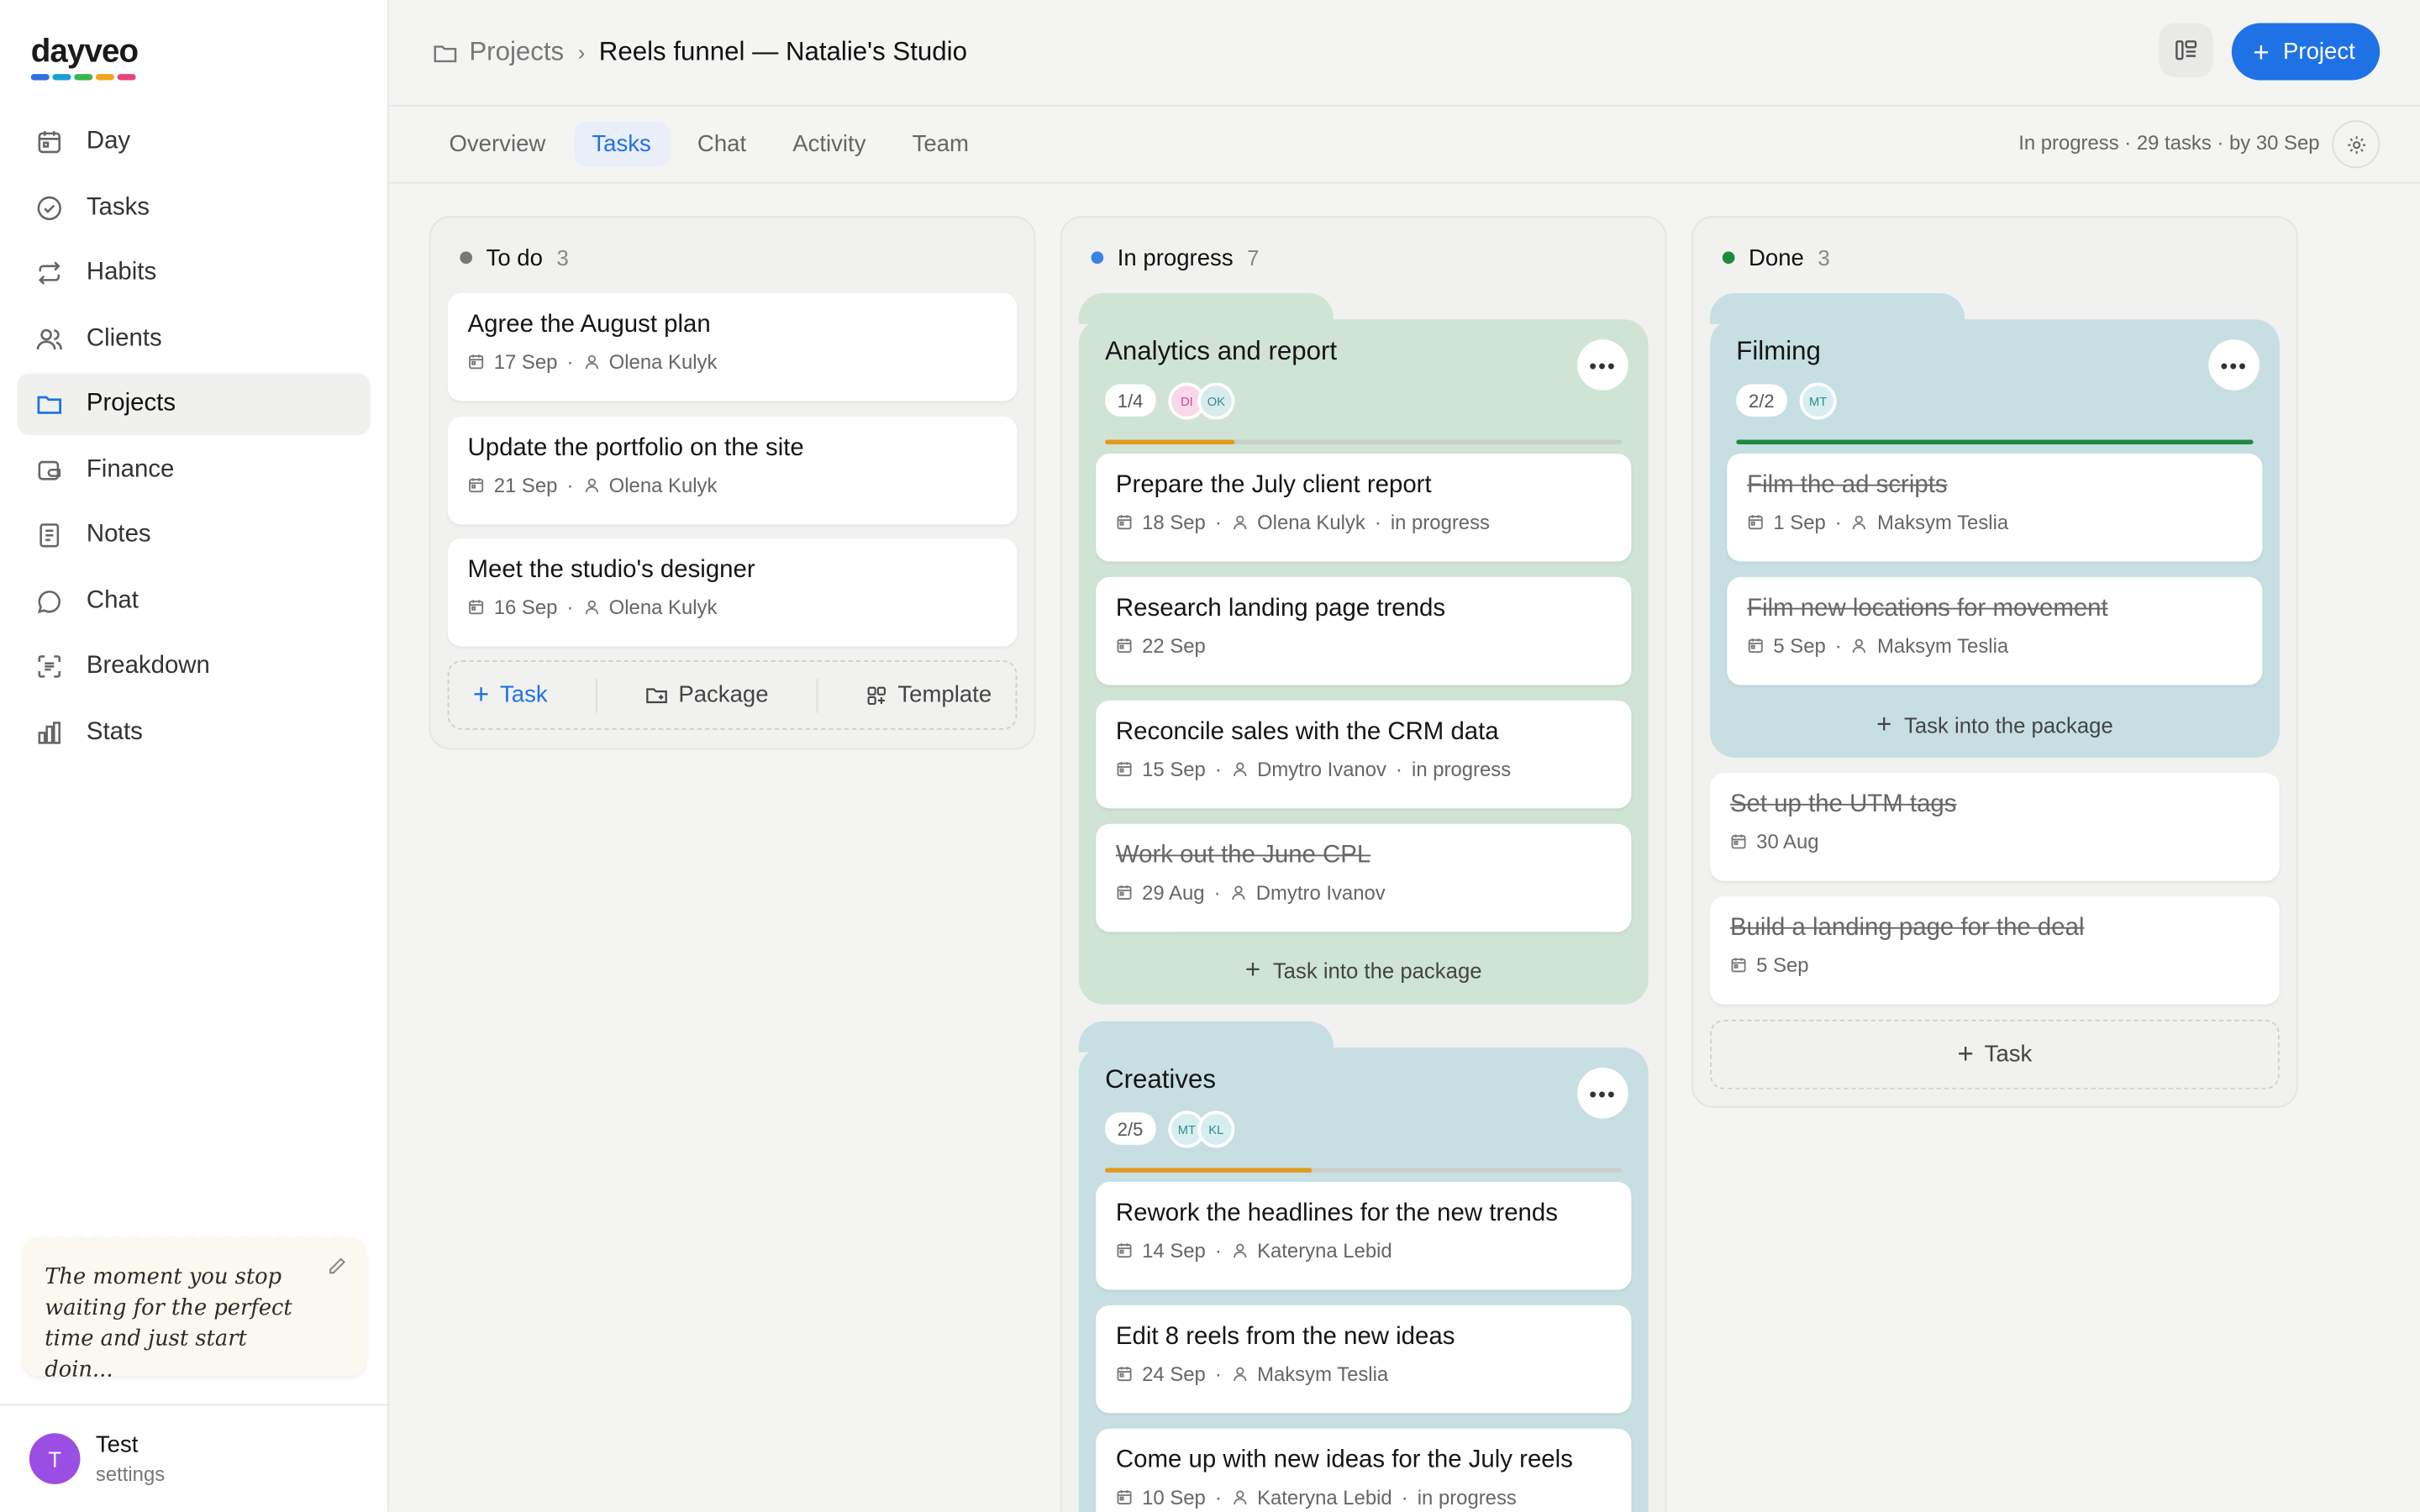  What do you see at coordinates (130, 1474) in the screenshot?
I see `user-settings-link: settings` at bounding box center [130, 1474].